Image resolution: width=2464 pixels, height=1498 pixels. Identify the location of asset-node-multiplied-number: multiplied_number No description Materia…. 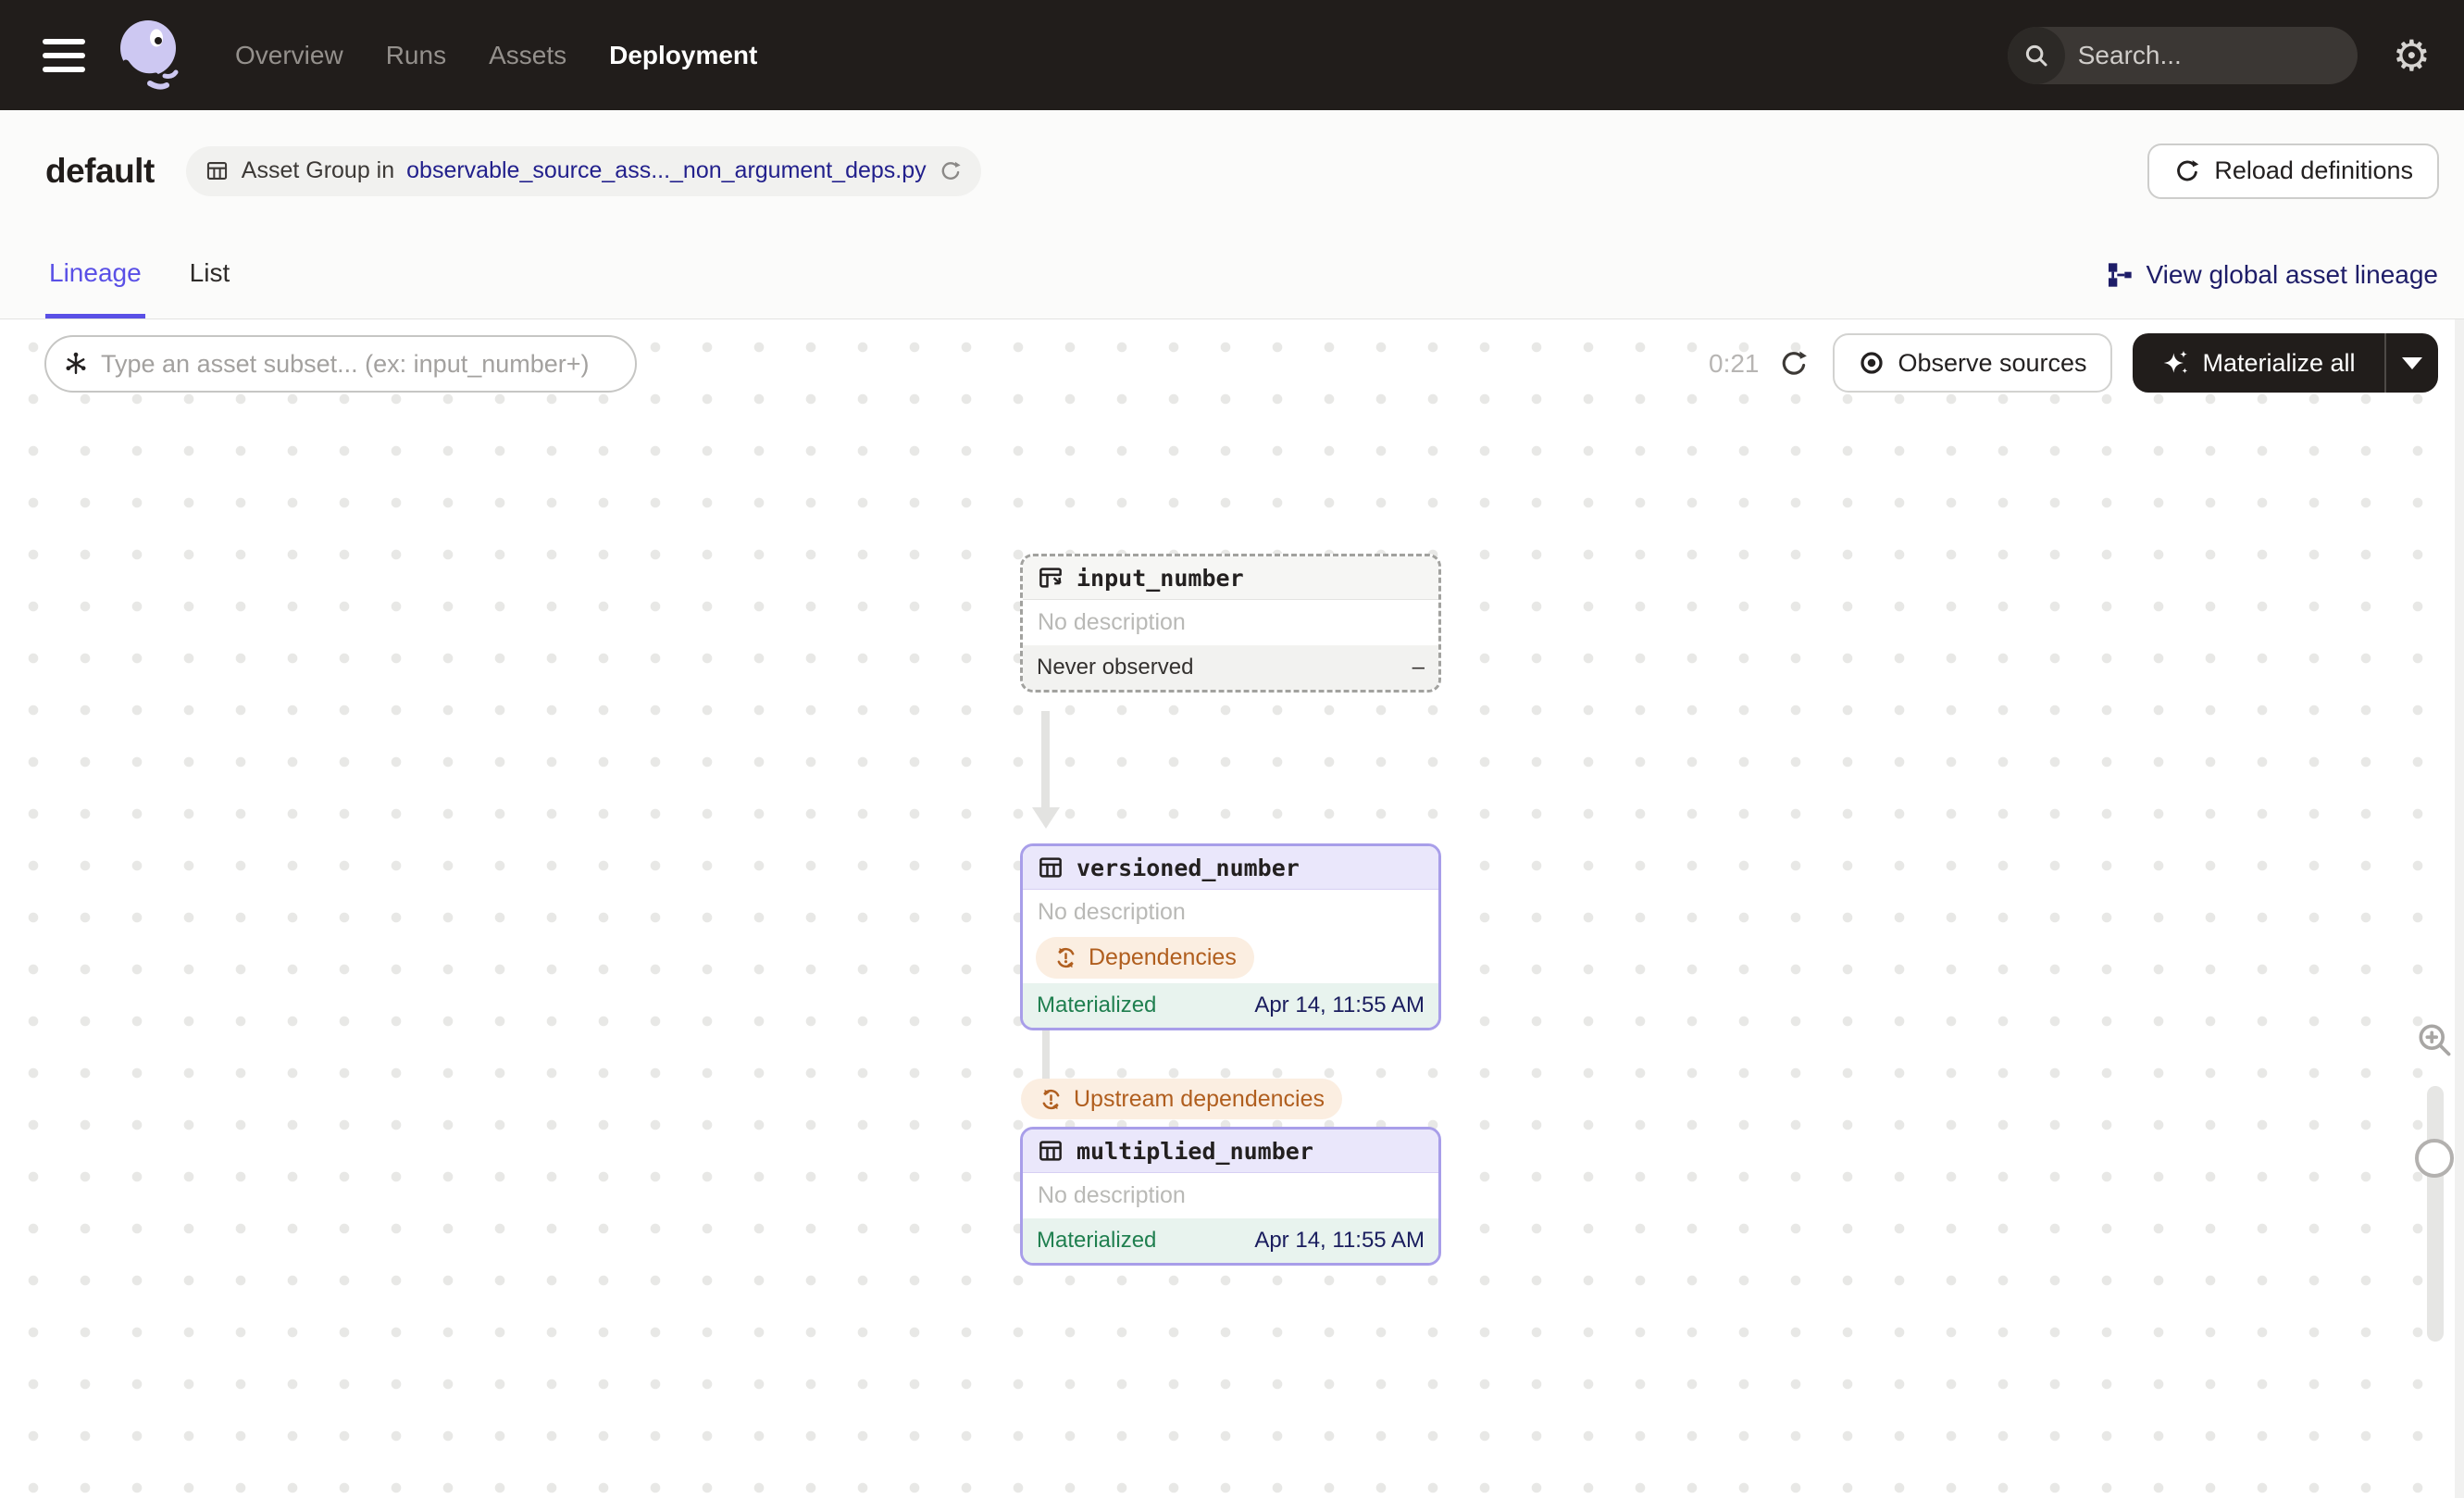
(1230, 1197).